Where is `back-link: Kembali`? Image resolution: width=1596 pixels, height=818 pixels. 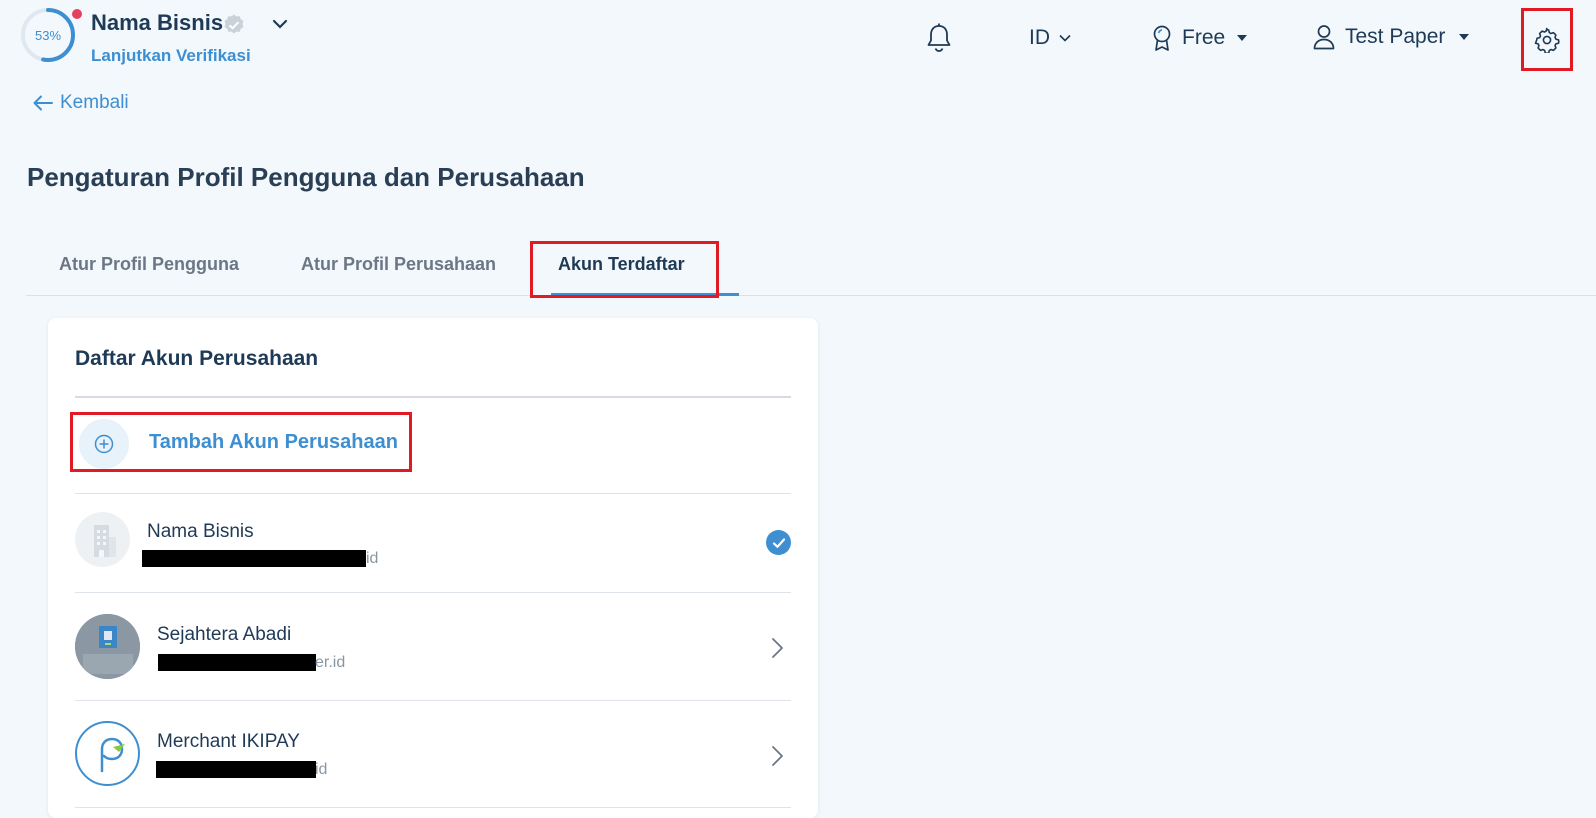 back-link: Kembali is located at coordinates (80, 103).